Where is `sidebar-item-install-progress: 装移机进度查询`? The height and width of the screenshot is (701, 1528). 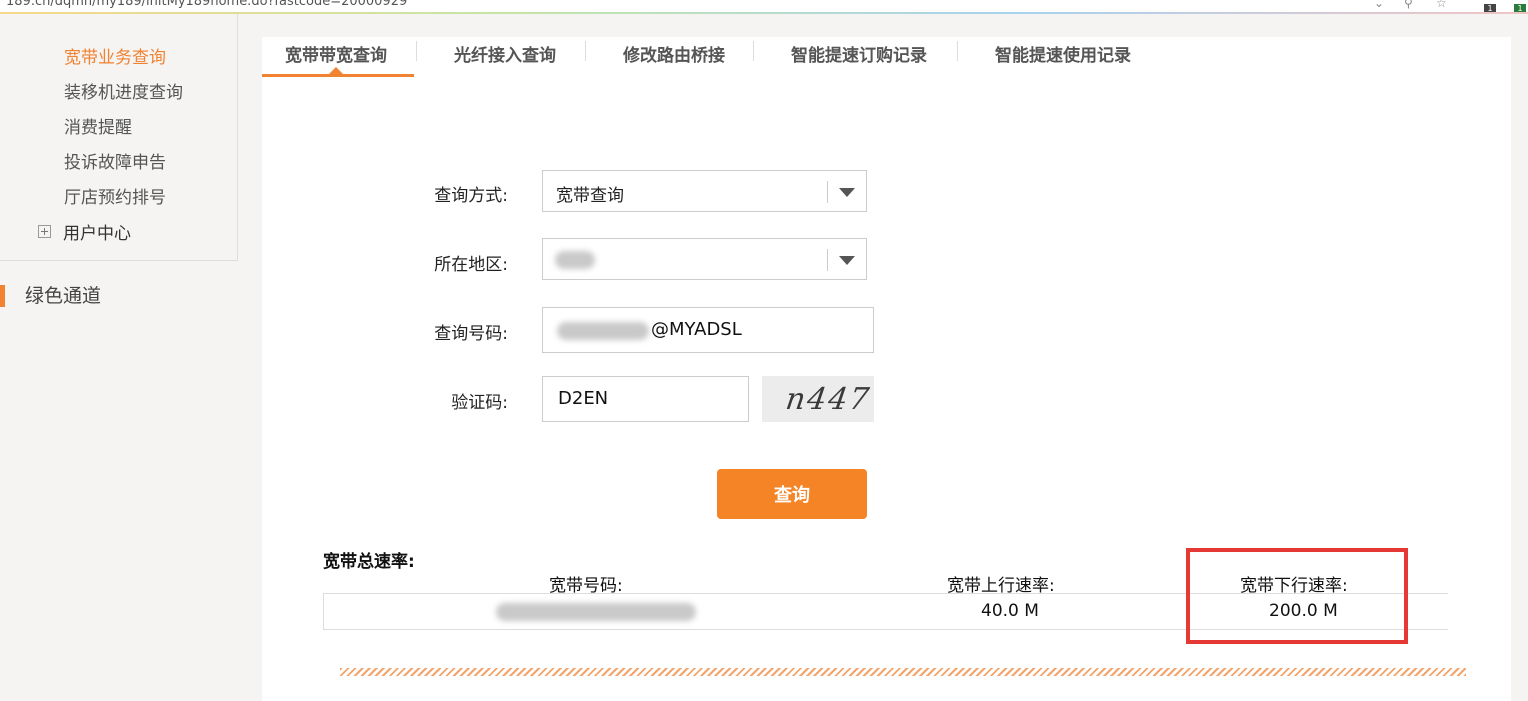
sidebar-item-install-progress: 装移机进度查询 is located at coordinates (123, 90).